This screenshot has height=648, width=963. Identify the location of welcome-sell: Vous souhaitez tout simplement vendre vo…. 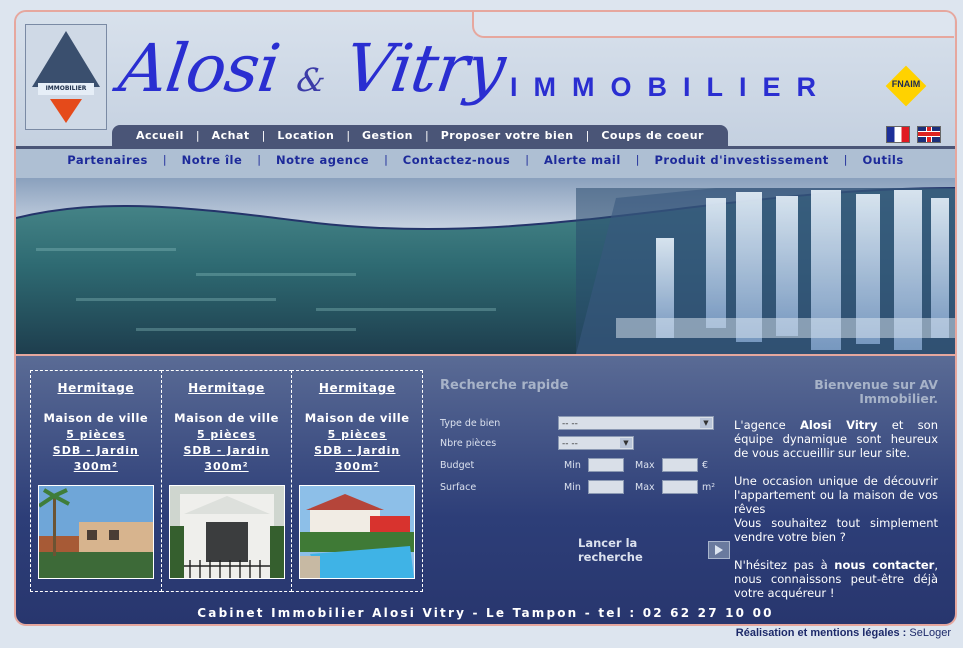
(836, 530).